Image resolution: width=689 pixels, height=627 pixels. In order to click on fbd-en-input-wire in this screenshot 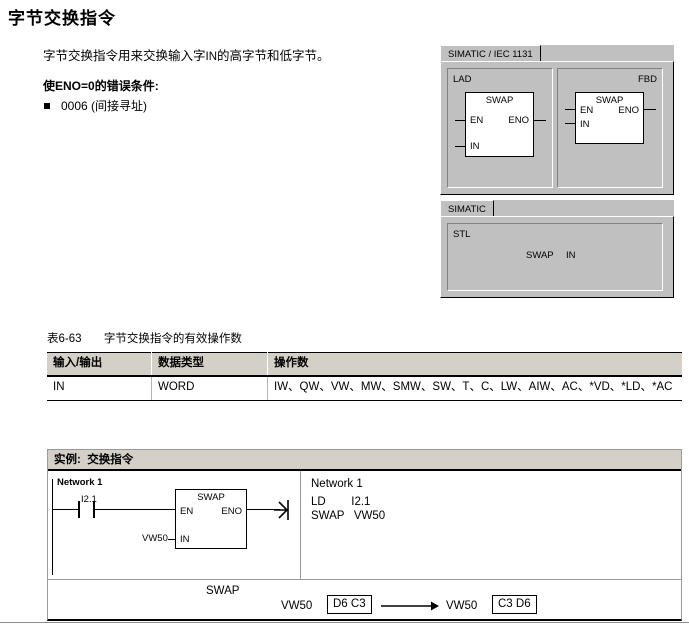, I will do `click(570, 109)`.